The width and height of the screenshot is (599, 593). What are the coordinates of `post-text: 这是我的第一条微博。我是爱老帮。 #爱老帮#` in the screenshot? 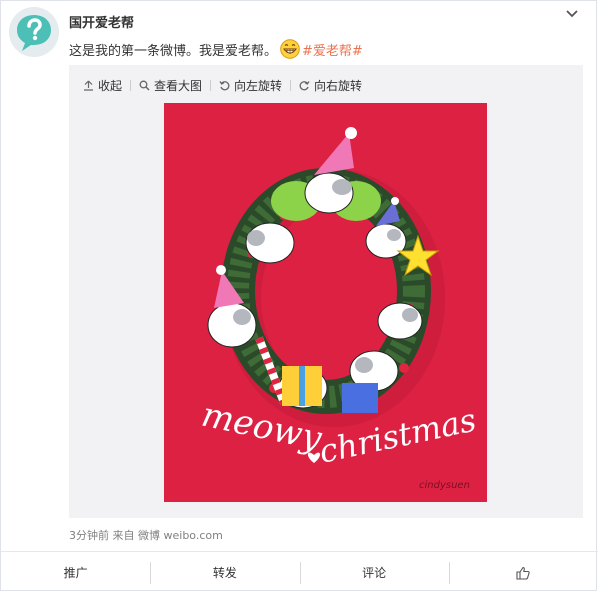 It's located at (216, 49).